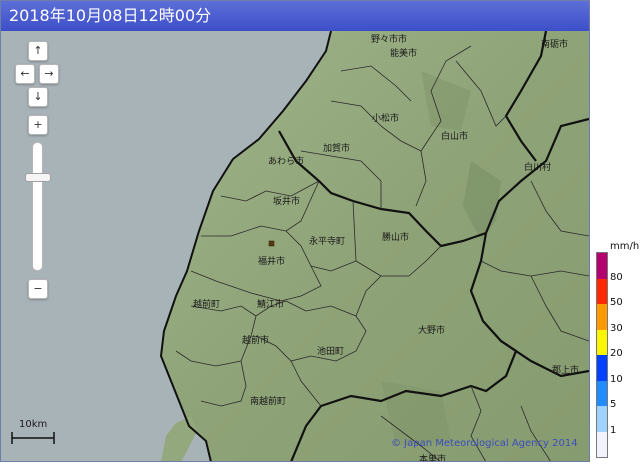  I want to click on pan-up-button: ↑, so click(38, 51).